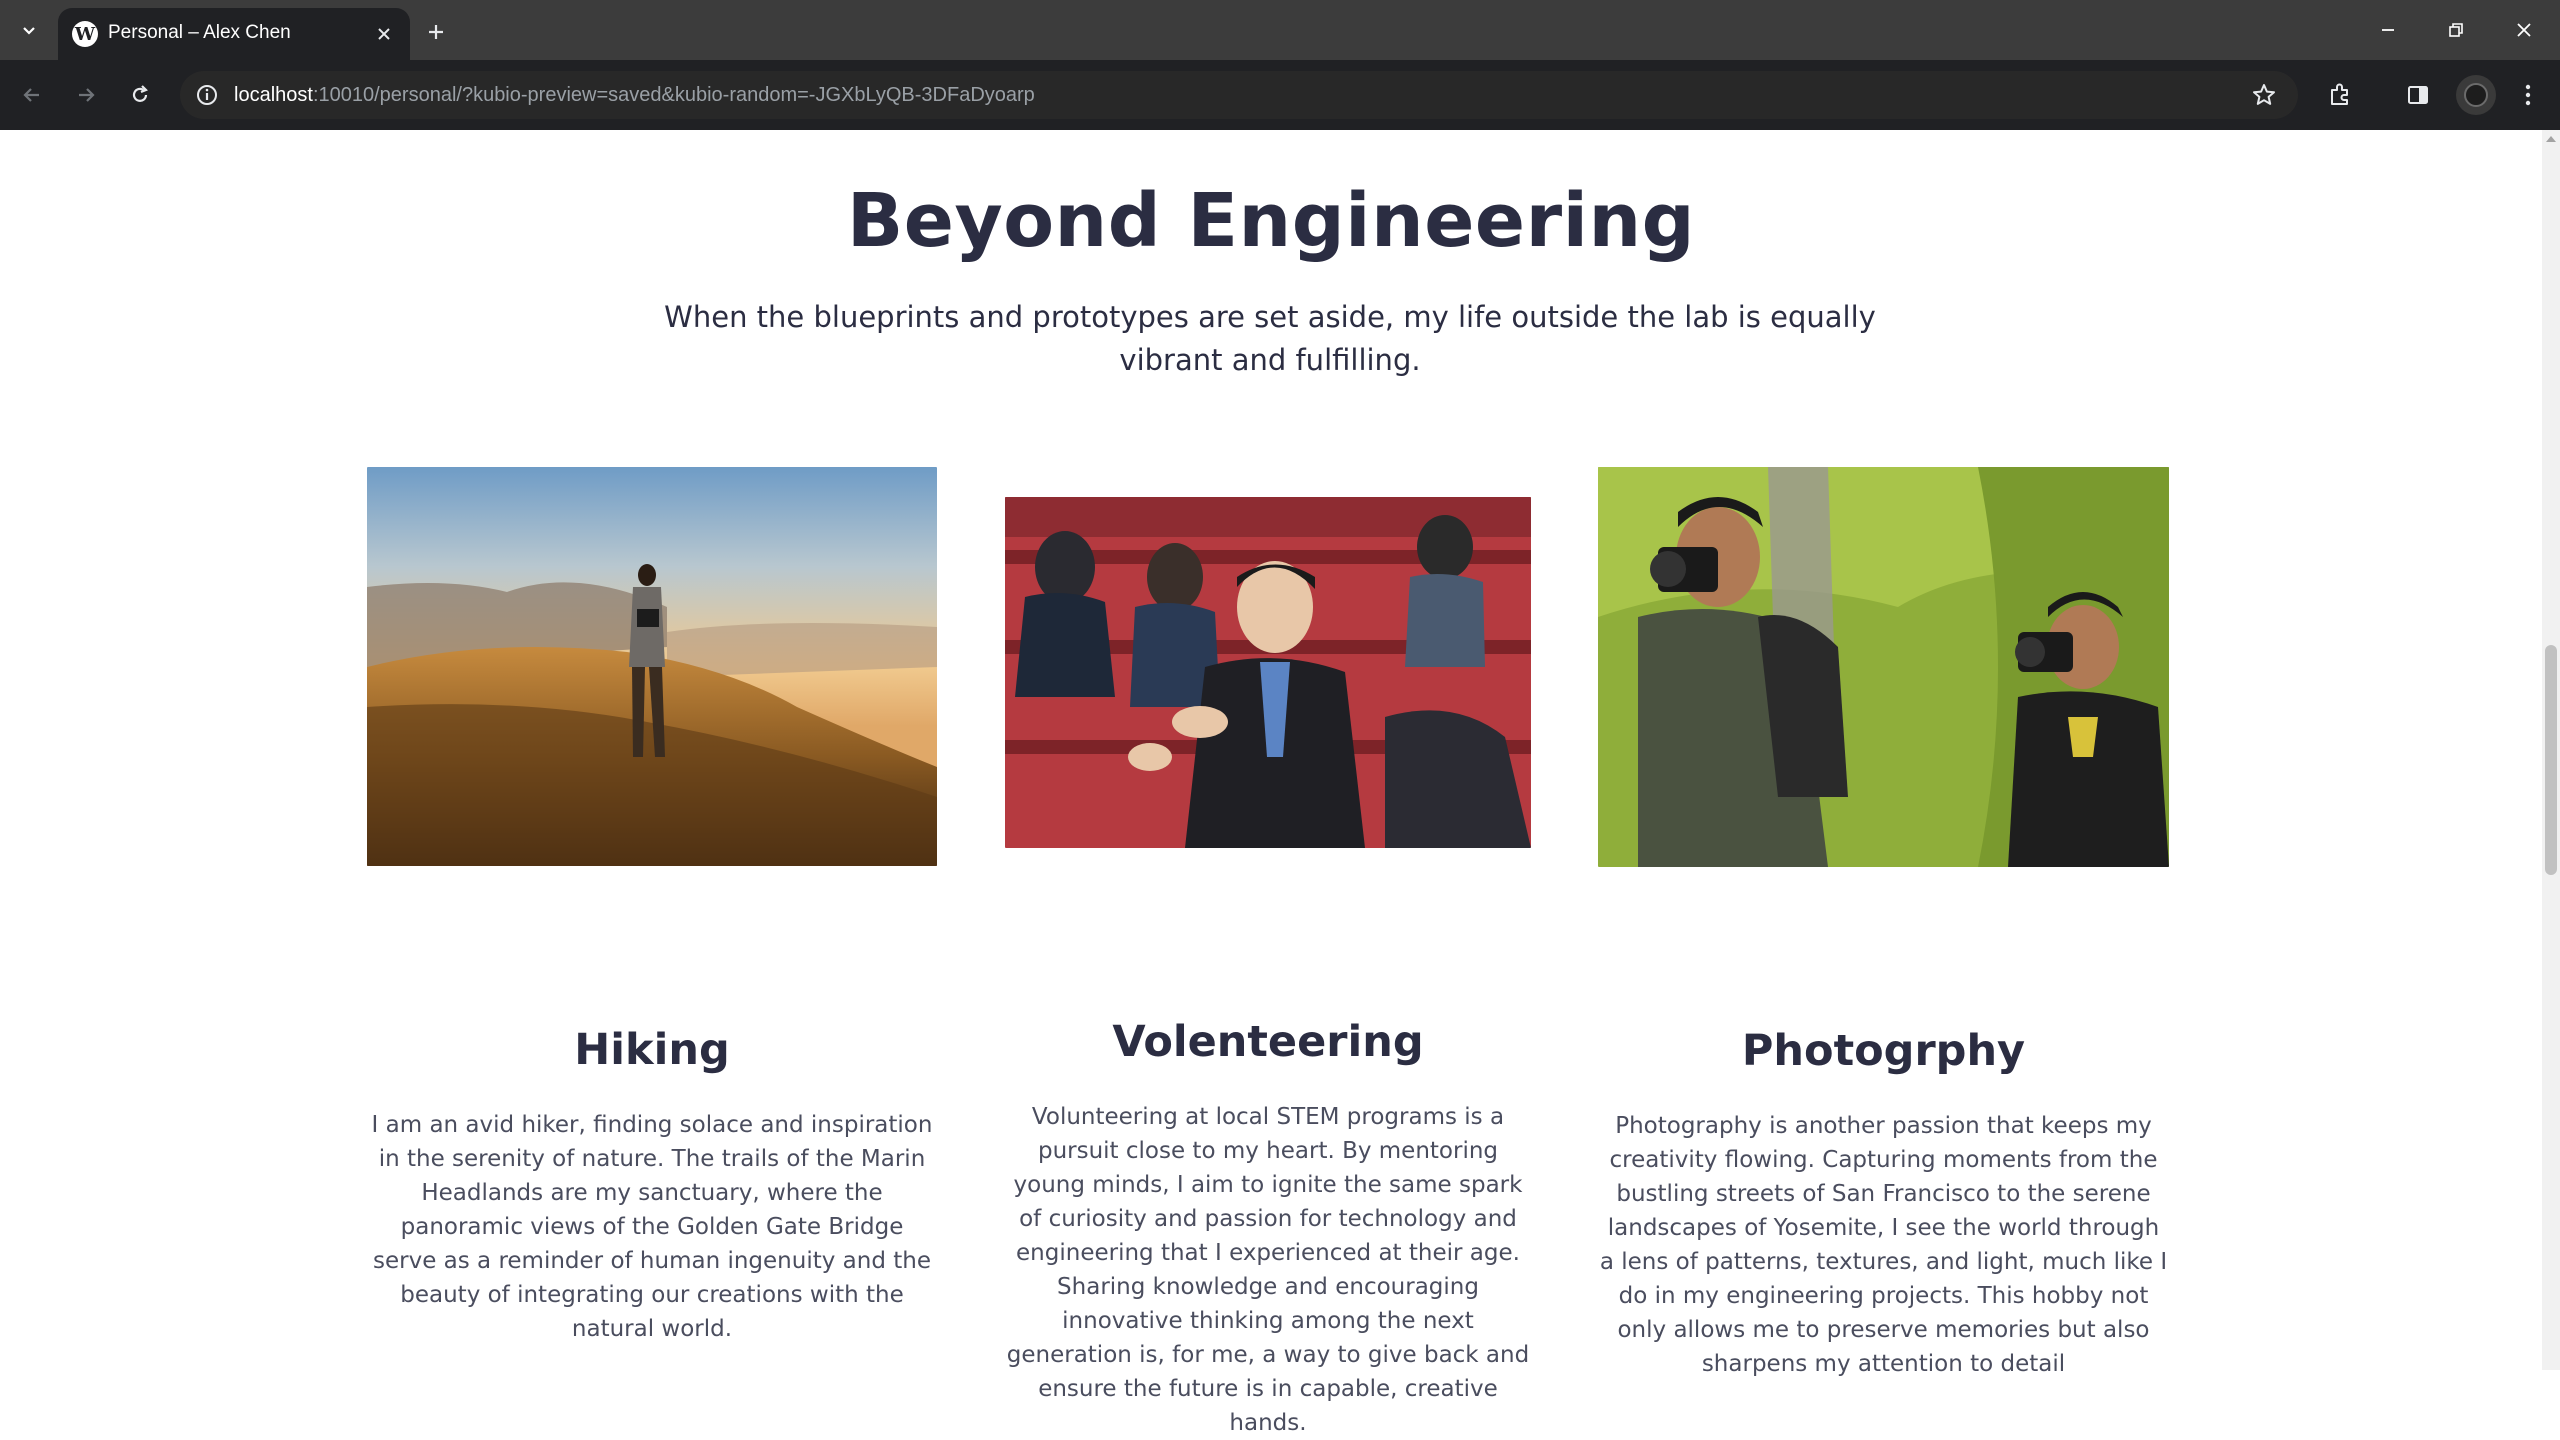 The image size is (2560, 1440). I want to click on tab-close-button, so click(384, 34).